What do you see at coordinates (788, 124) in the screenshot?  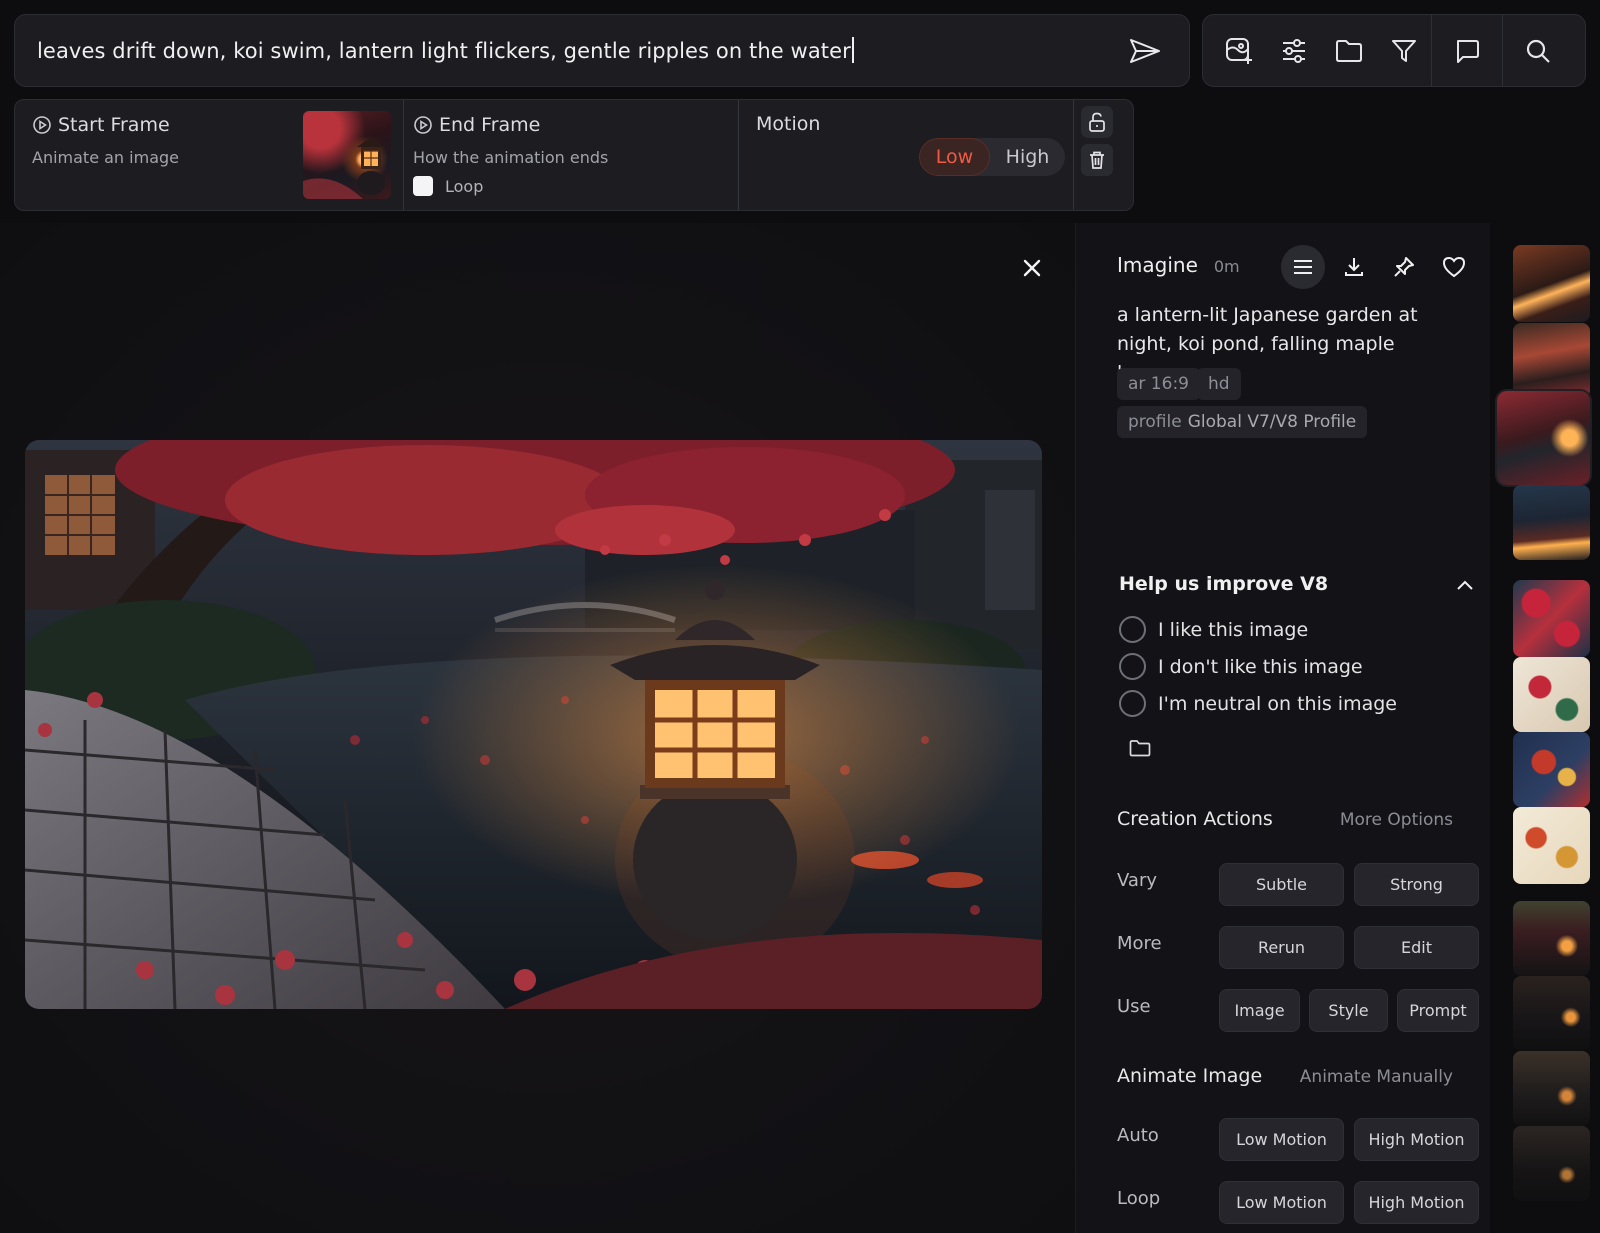 I see `motion-title: Motion` at bounding box center [788, 124].